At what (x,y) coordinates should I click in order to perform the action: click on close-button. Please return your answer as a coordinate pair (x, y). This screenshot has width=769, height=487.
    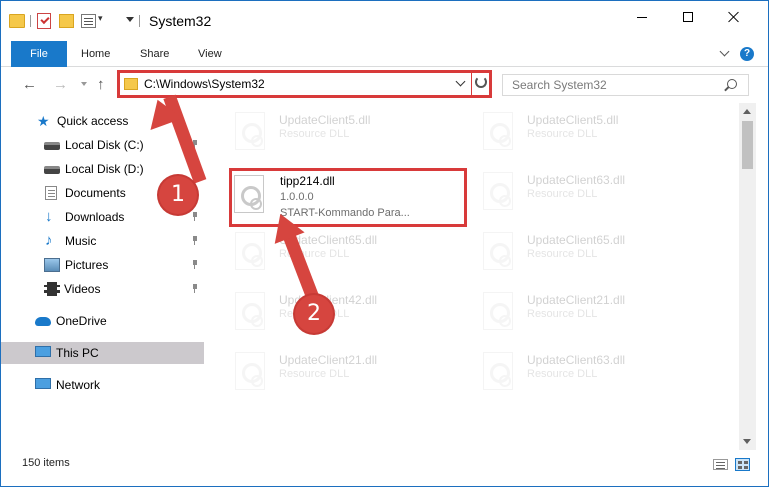
    Looking at the image, I should click on (734, 17).